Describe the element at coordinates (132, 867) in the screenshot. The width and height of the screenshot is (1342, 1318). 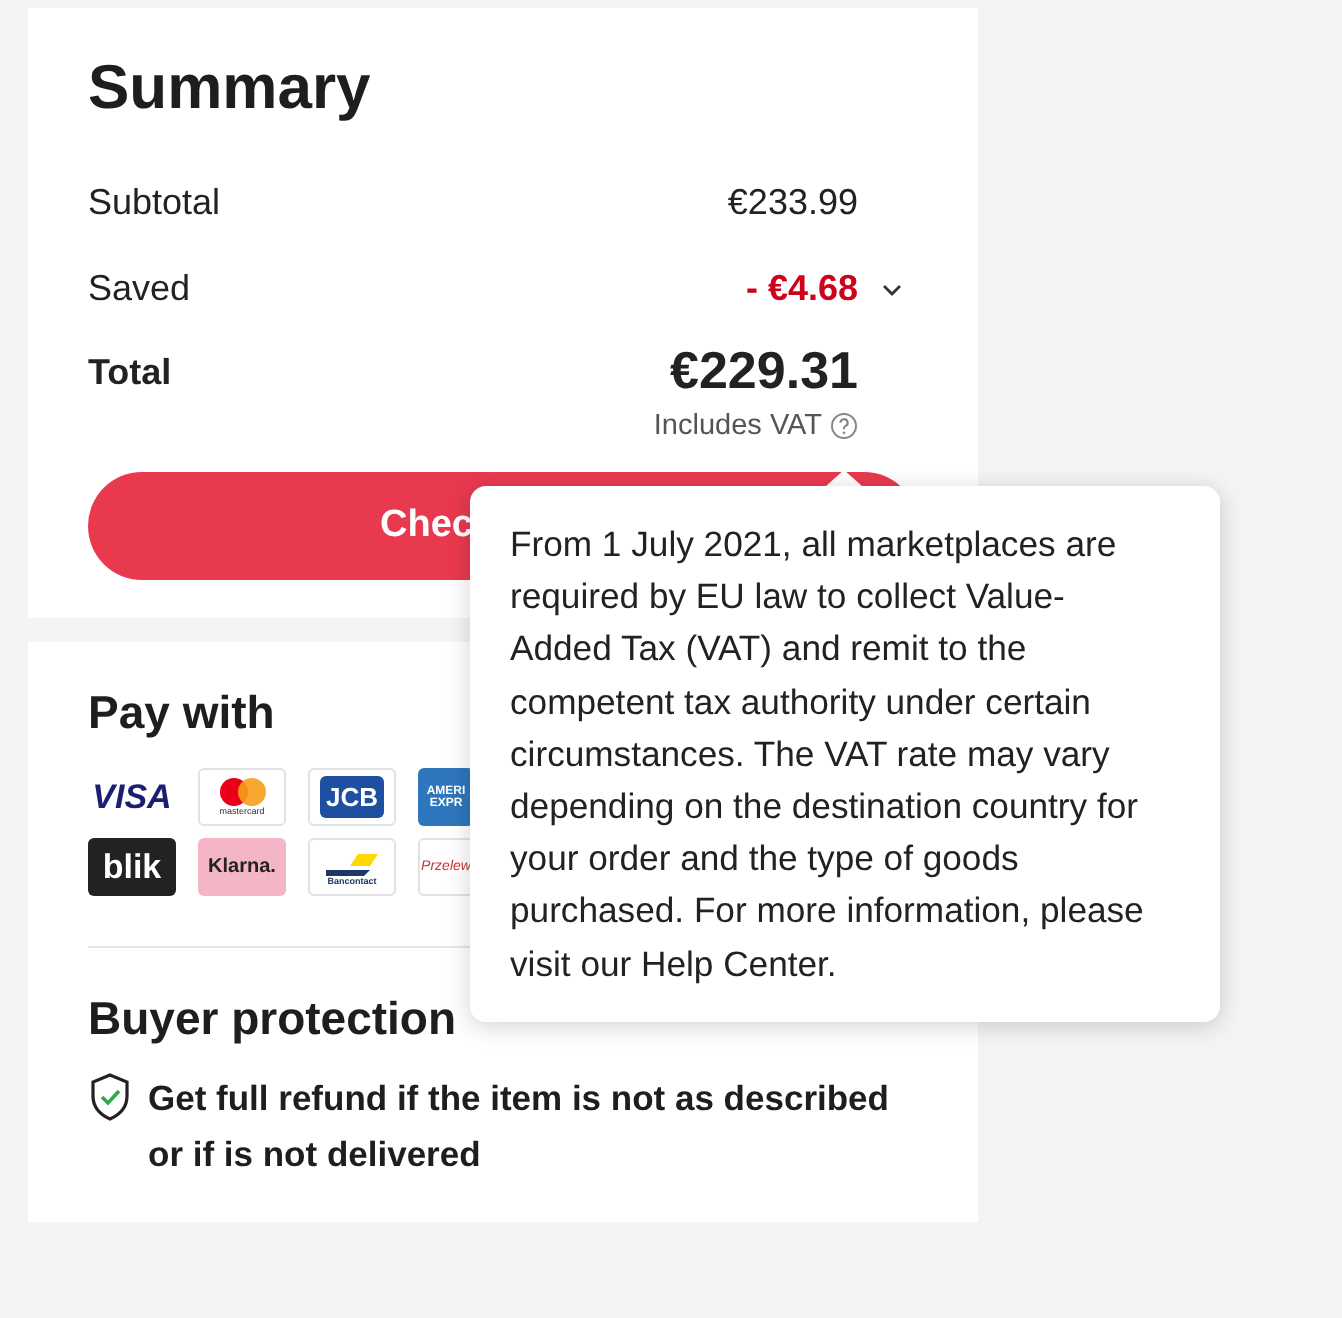
I see `blik-logo: blik` at that location.